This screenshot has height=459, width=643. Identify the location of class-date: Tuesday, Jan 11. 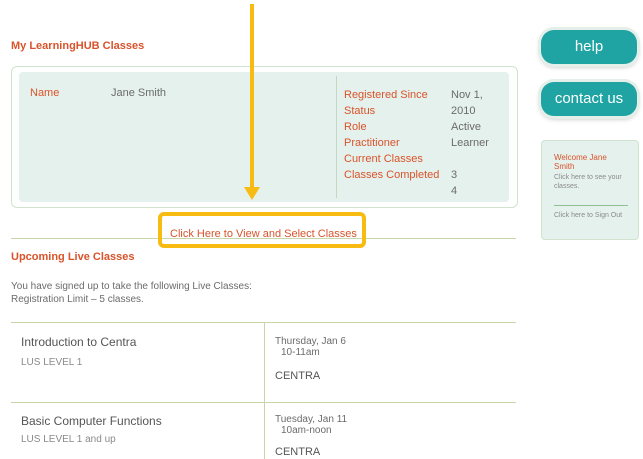
(311, 419).